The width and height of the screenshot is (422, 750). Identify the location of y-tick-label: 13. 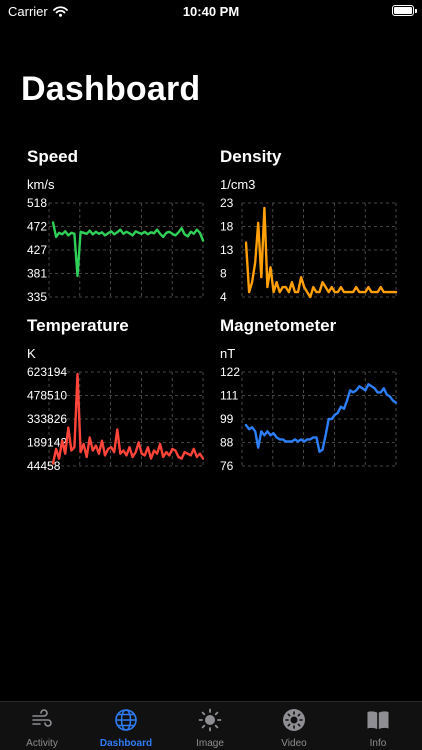
(227, 250).